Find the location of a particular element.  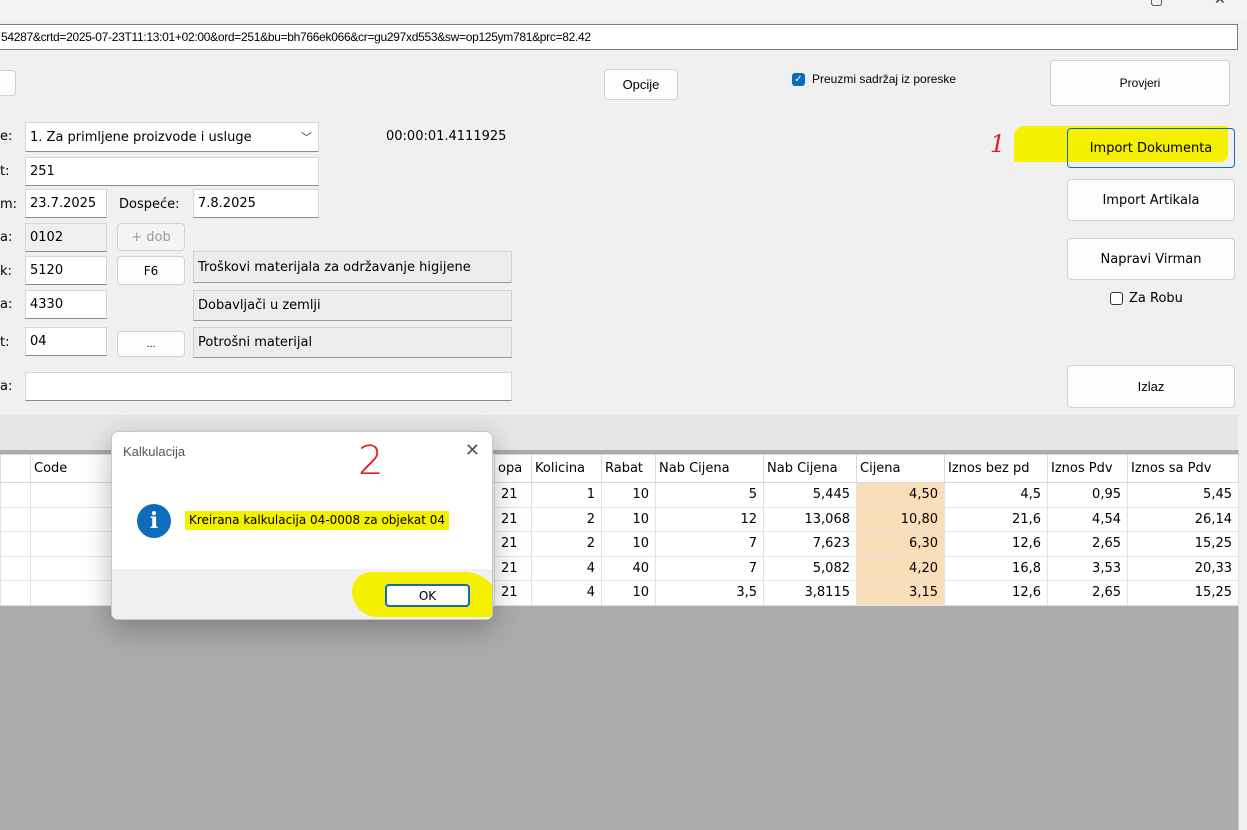

table-cell-amount-with-vat: 20,33 is located at coordinates (1183, 568).